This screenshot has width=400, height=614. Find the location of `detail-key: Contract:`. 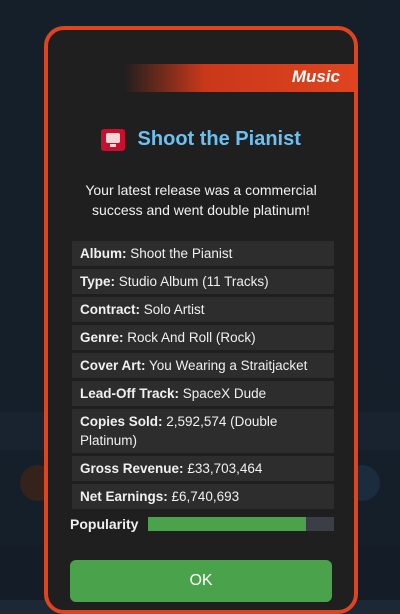

detail-key: Contract: is located at coordinates (110, 309).